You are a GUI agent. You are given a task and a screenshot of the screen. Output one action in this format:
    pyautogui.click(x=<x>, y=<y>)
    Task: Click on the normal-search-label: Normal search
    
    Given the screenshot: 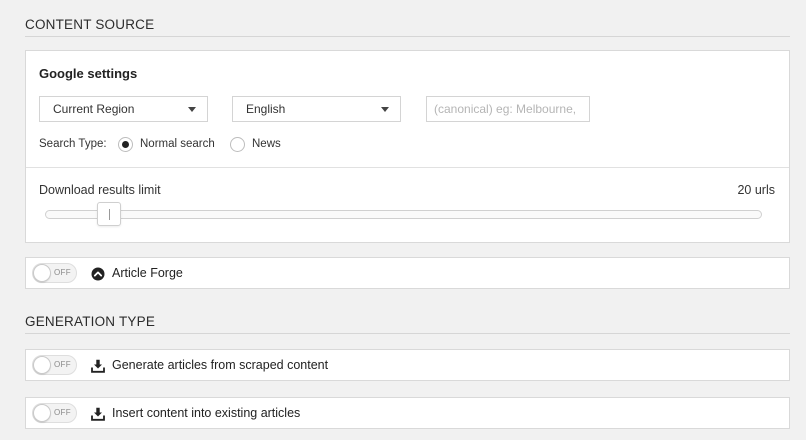 What is the action you would take?
    pyautogui.click(x=177, y=144)
    